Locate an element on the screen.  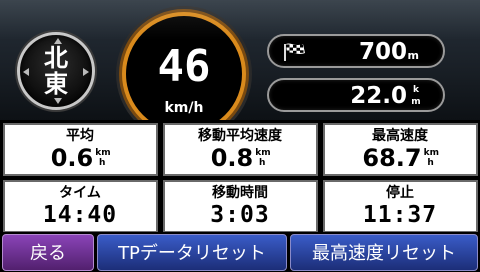
stat-value: 14:40 is located at coordinates (80, 215).